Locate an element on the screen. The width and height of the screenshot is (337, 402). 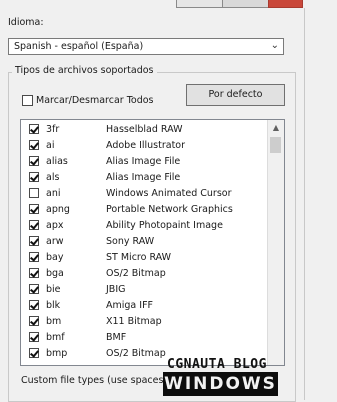
file-type-extension: bm is located at coordinates (54, 321).